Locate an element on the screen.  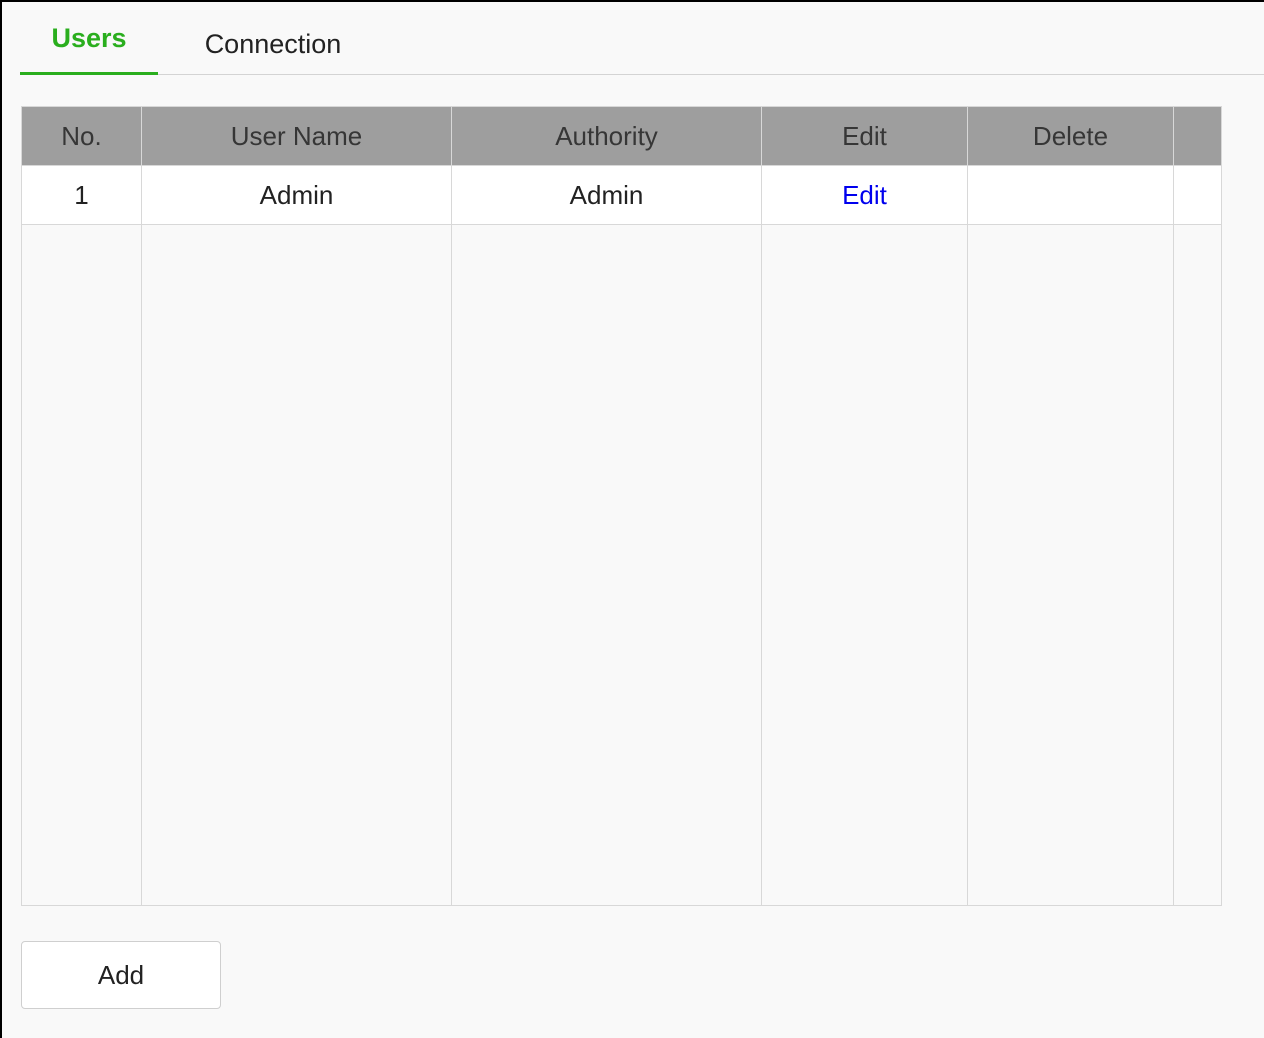
cell-edit: Edit is located at coordinates (864, 195).